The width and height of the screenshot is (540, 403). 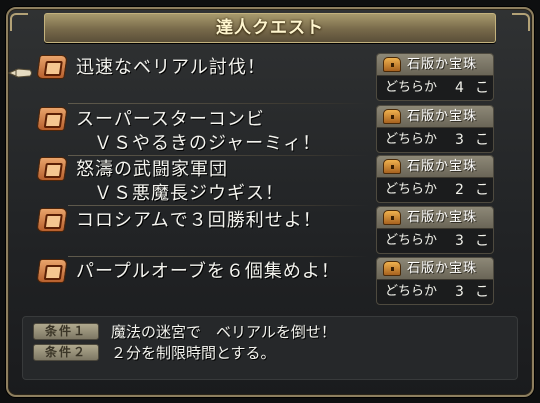 I want to click on quest-item-3: 怒濤の武闘家軍団 ＶＳ悪魔長ジウギス！ 石版か宝珠 どちらか 2 こ, so click(x=267, y=180).